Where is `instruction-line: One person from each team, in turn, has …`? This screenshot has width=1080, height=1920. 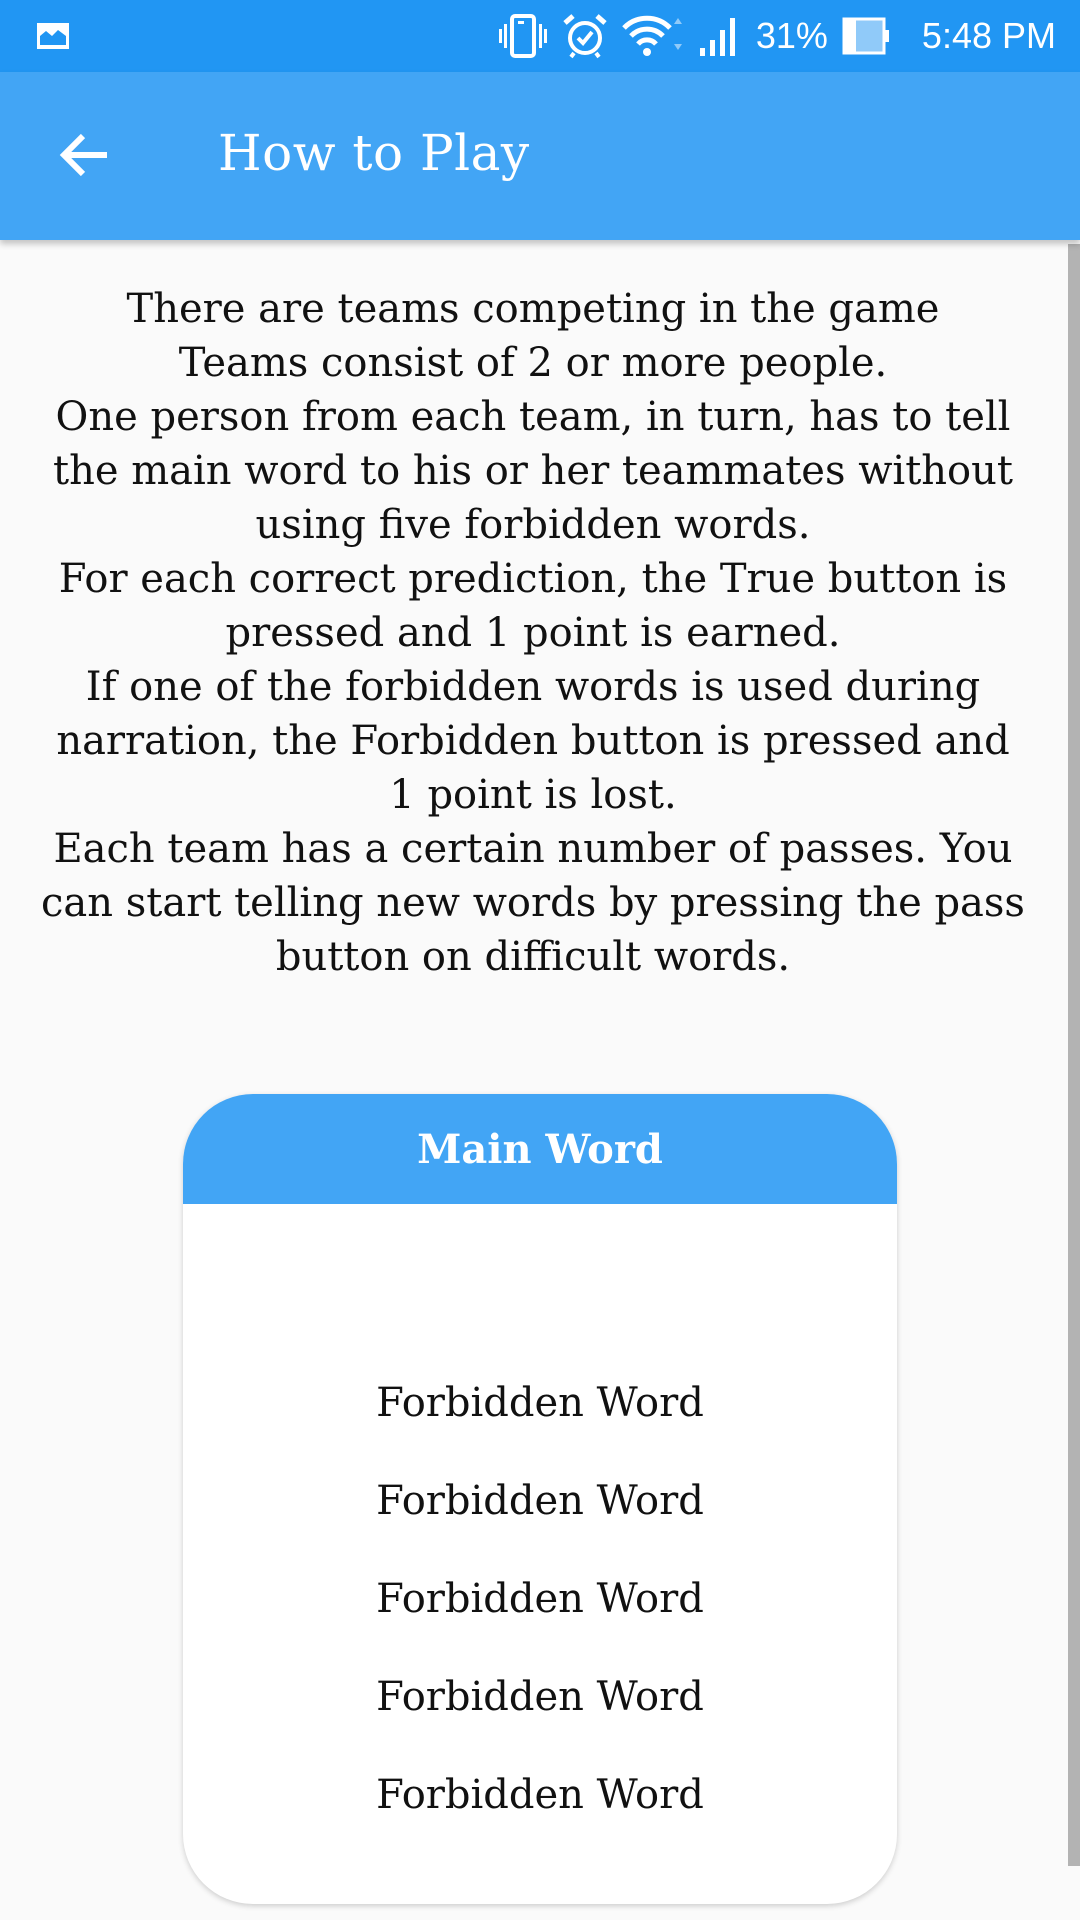
instruction-line: One person from each team, in turn, has … is located at coordinates (533, 471).